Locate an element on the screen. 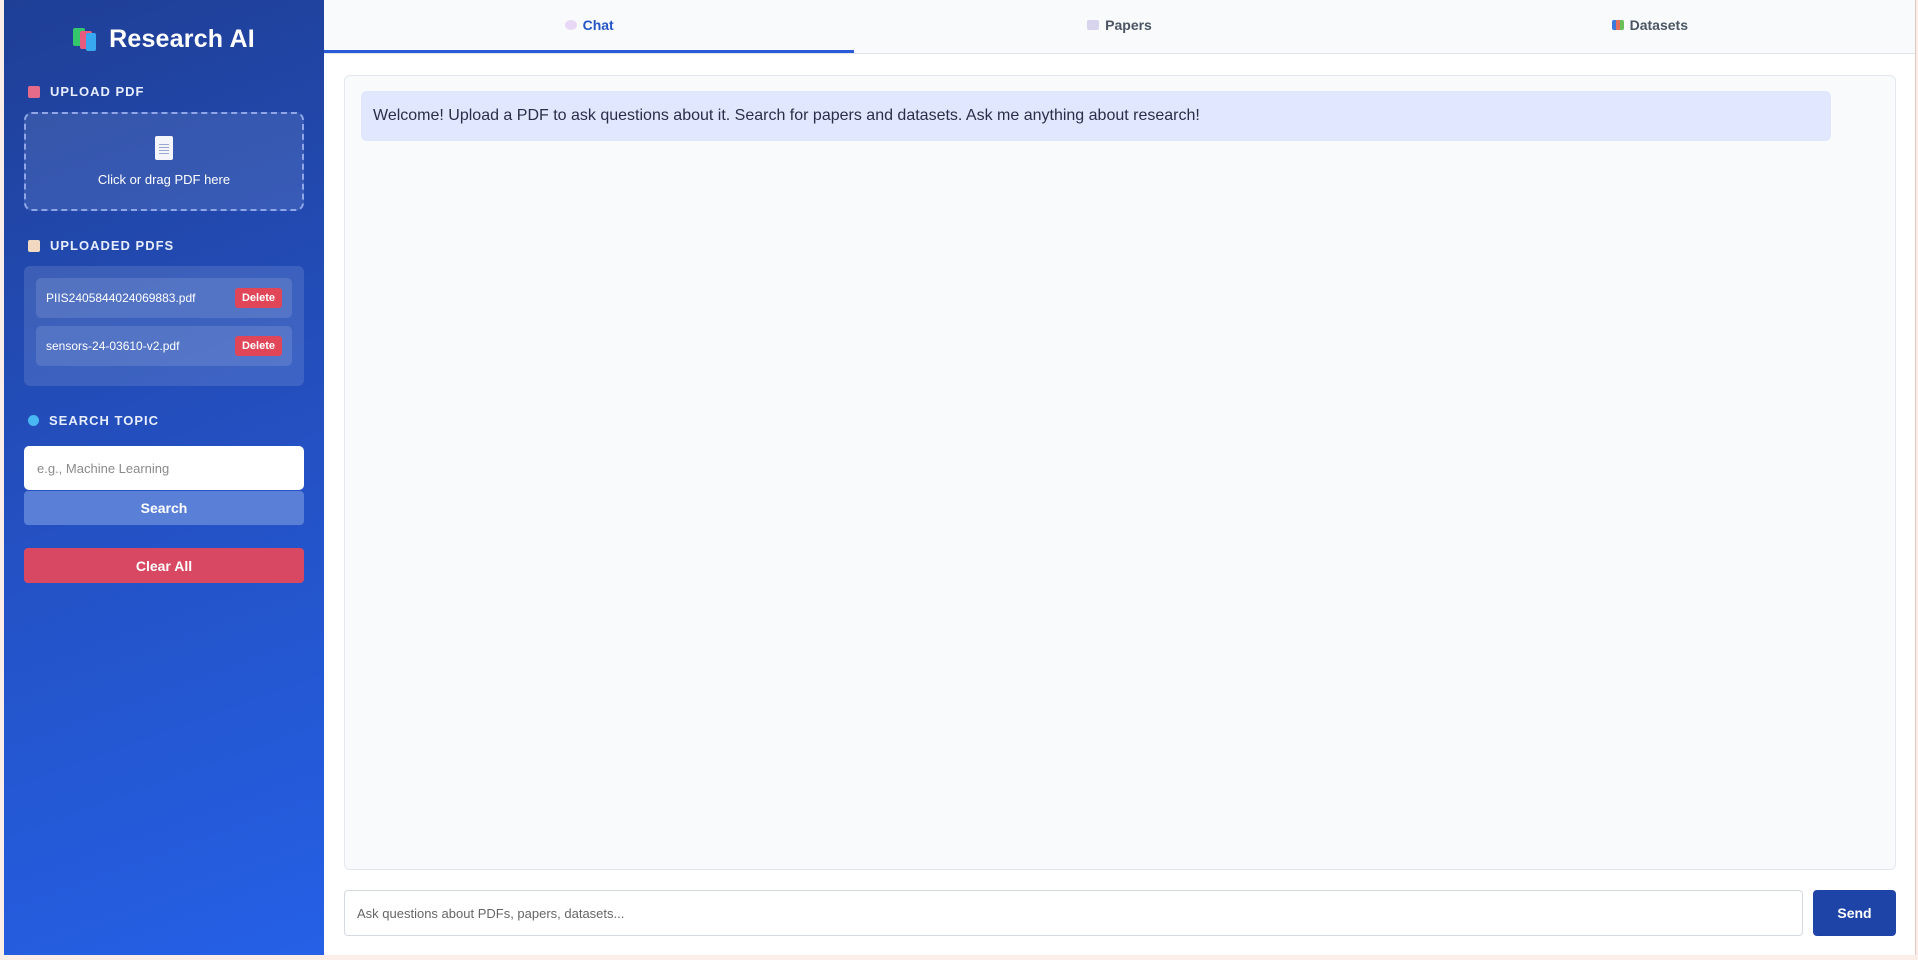 The width and height of the screenshot is (1918, 960). search-section-title: Search Topic is located at coordinates (93, 420).